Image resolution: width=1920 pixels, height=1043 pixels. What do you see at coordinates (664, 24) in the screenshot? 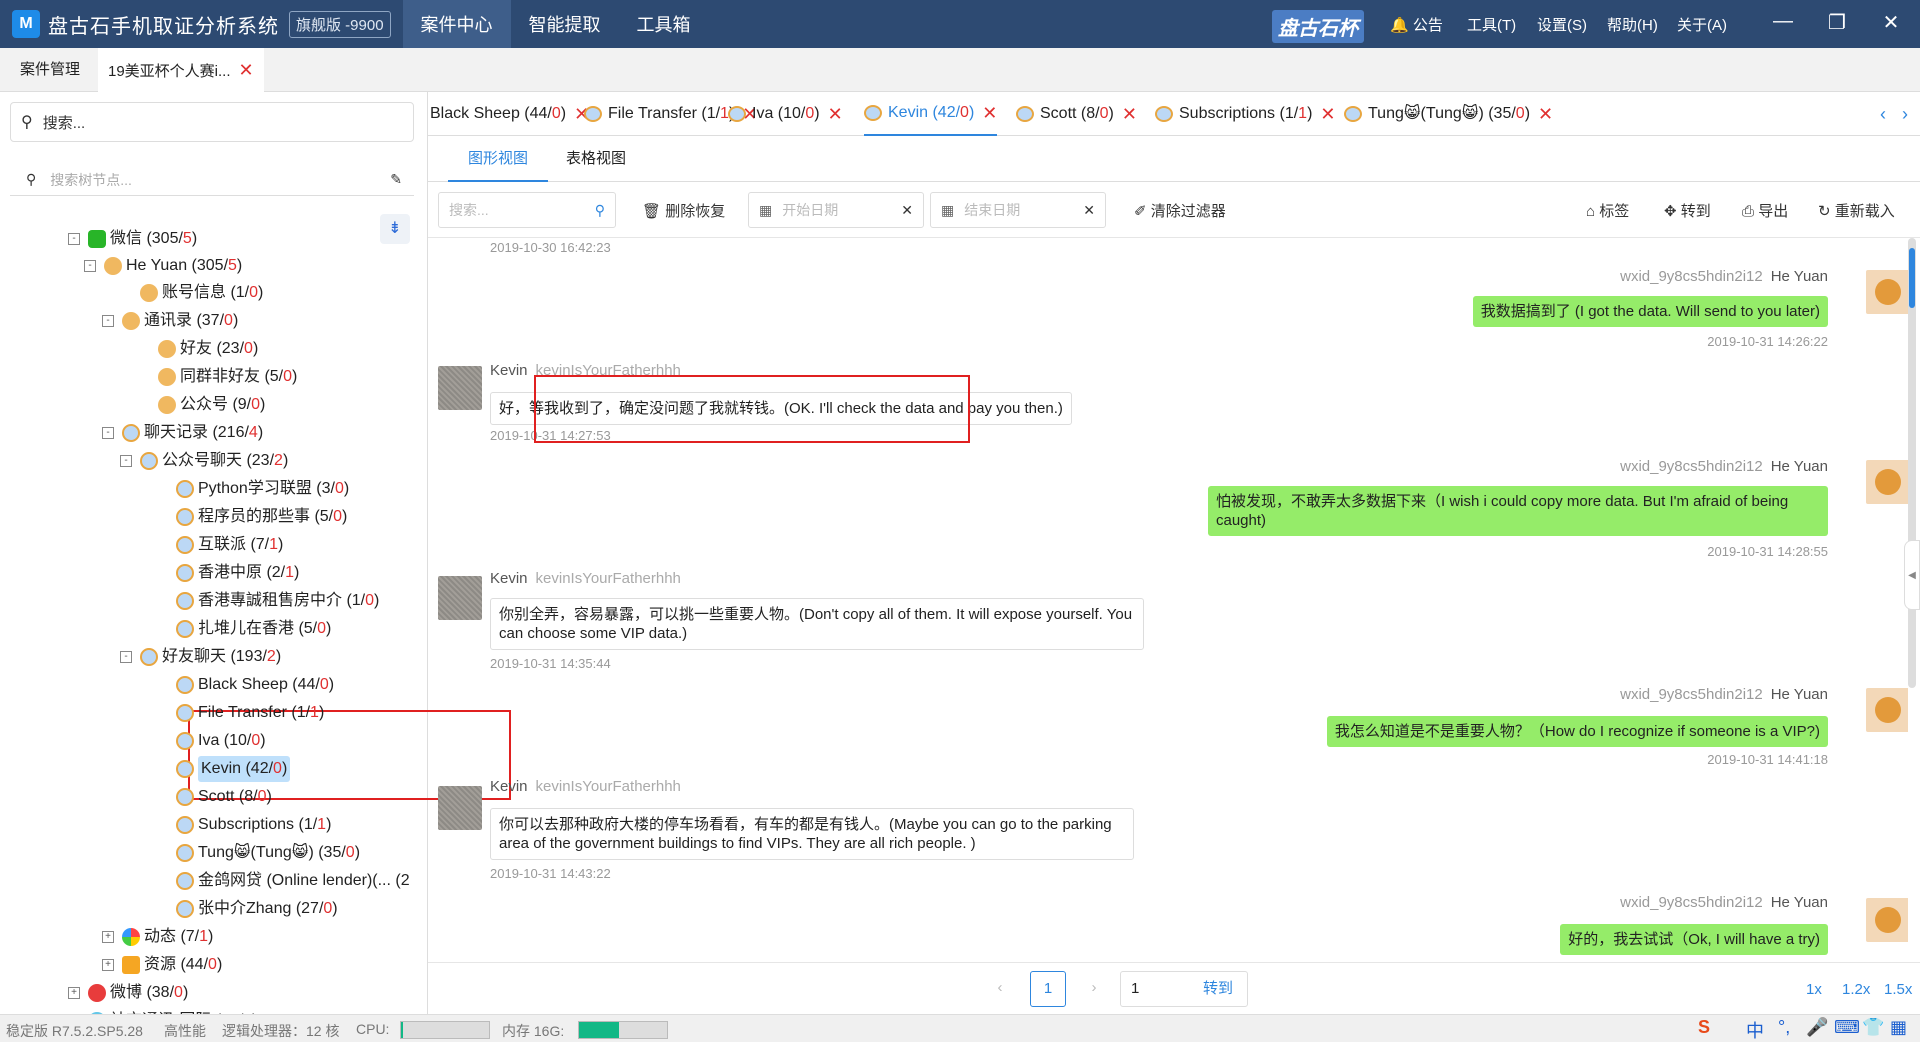
I see `nav-toolbox: 工具箱` at bounding box center [664, 24].